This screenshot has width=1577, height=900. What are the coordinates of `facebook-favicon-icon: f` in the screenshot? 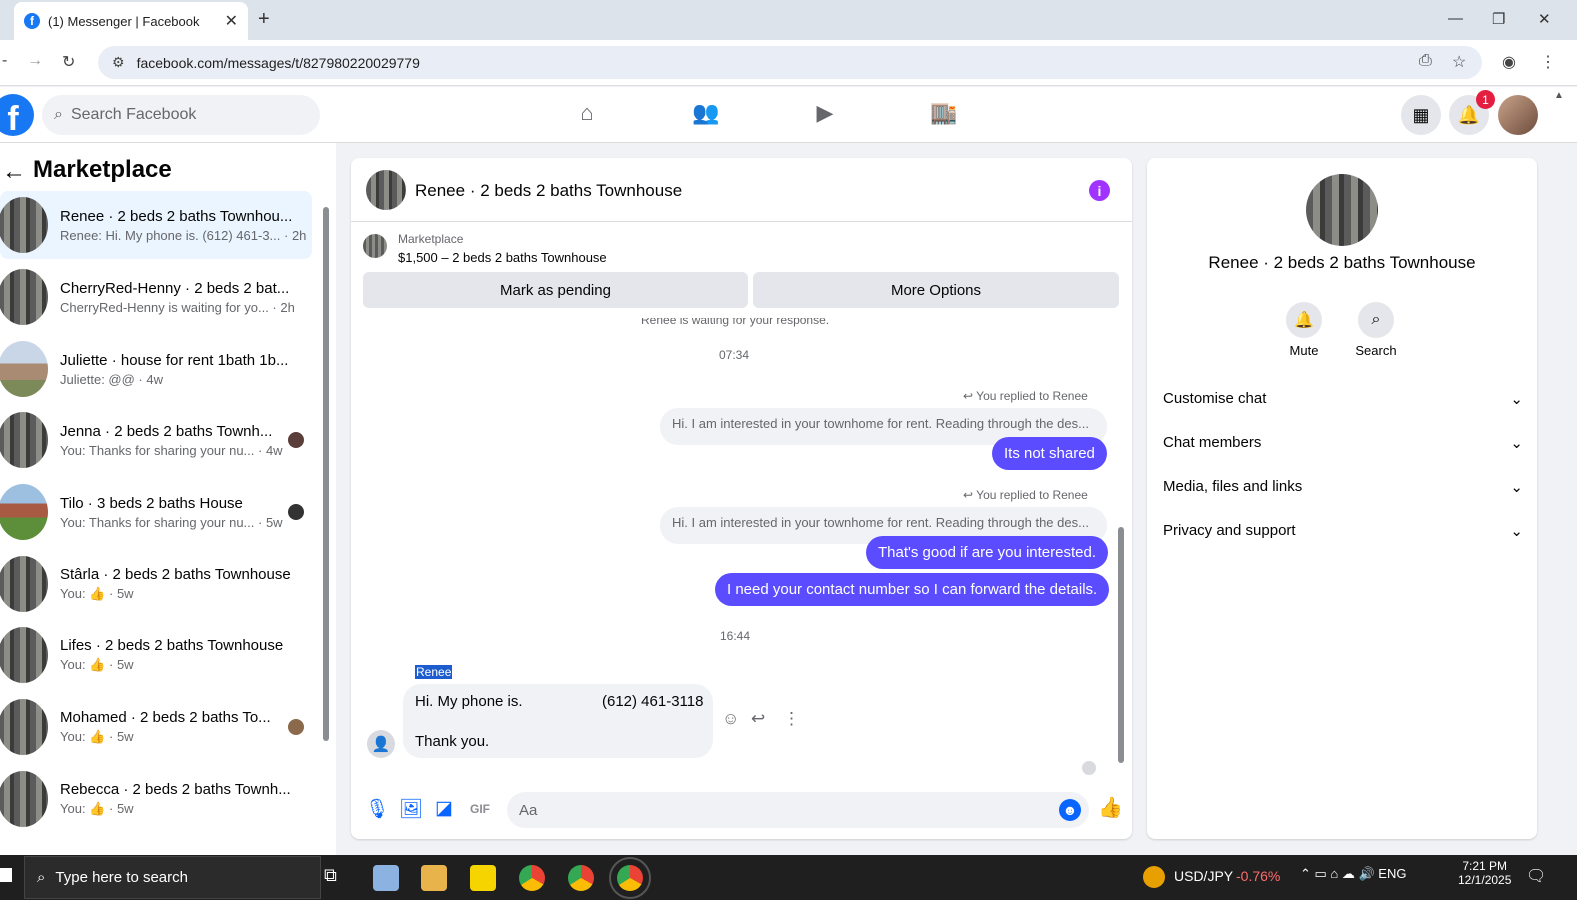 It's located at (32, 21).